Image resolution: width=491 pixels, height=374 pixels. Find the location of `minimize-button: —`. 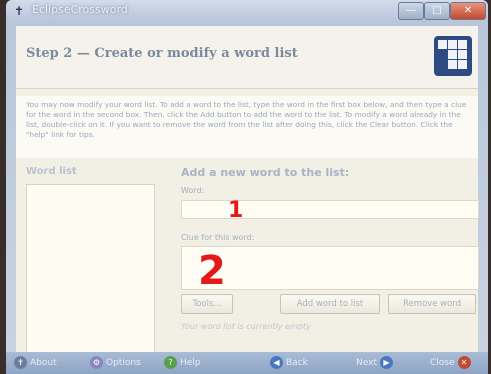

minimize-button: — is located at coordinates (411, 11).